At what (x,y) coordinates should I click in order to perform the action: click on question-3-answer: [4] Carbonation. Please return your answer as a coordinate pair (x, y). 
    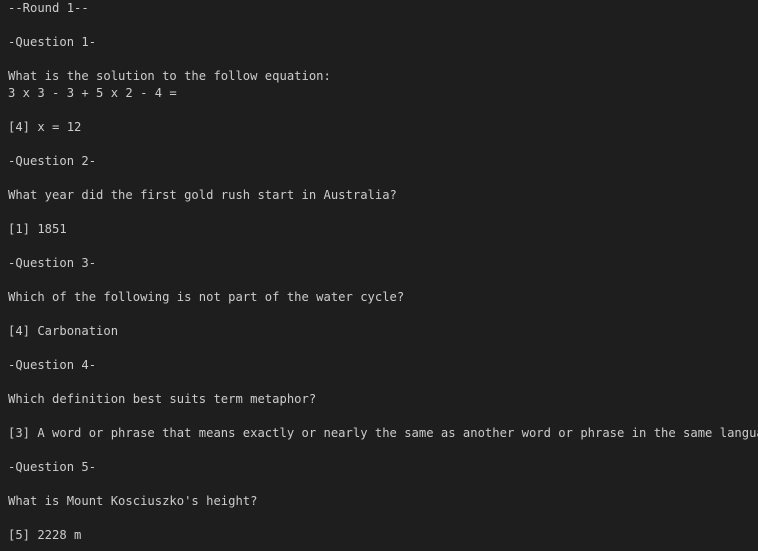
    Looking at the image, I should click on (63, 331).